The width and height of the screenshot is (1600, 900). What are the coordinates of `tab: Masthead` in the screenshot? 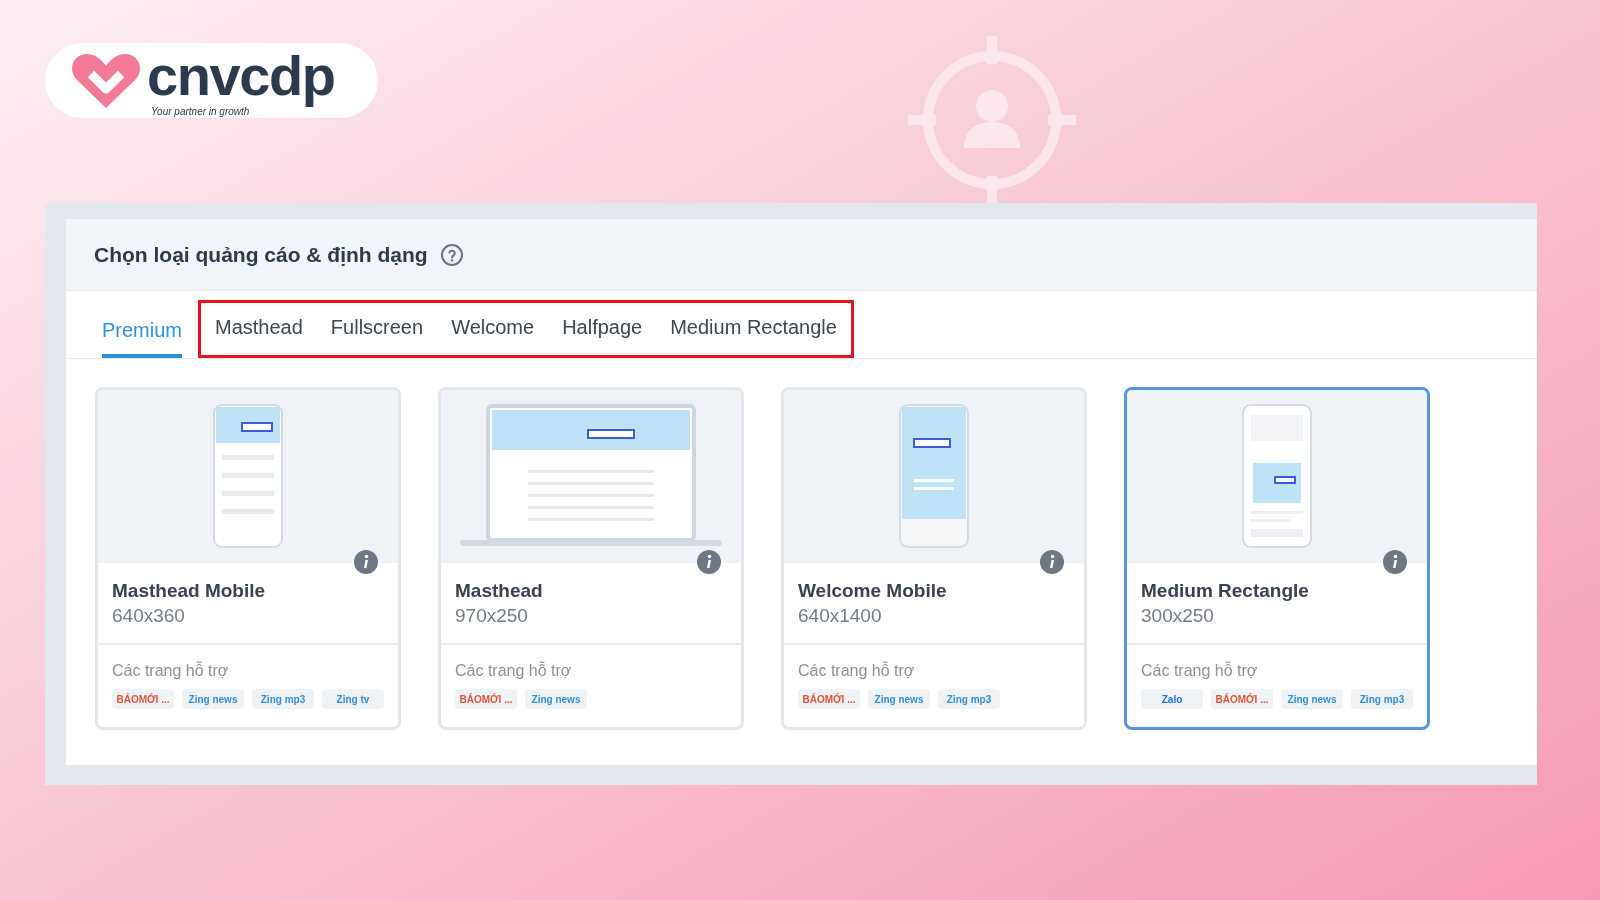 It's located at (259, 333).